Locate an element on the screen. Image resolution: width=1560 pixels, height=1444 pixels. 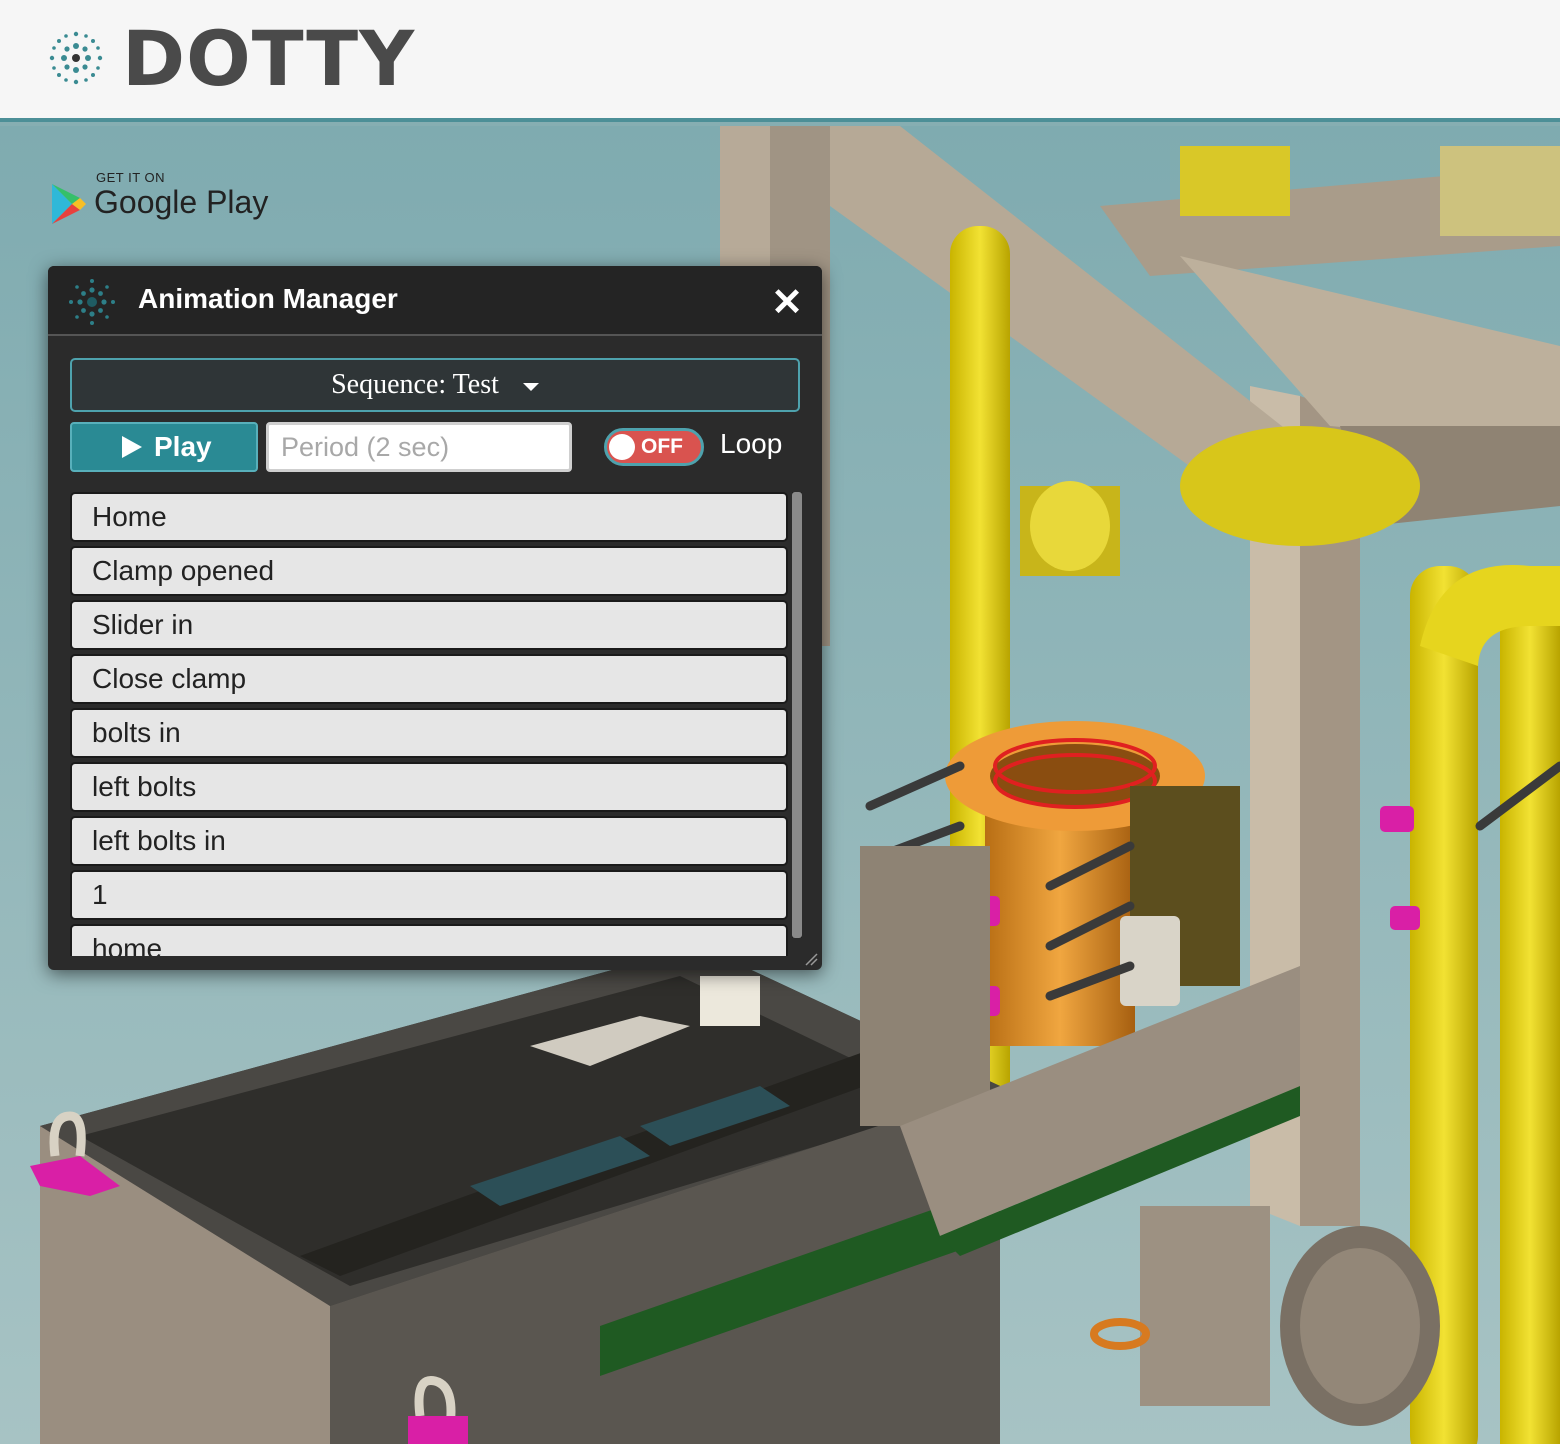
list-item: Clamp opened is located at coordinates (429, 571).